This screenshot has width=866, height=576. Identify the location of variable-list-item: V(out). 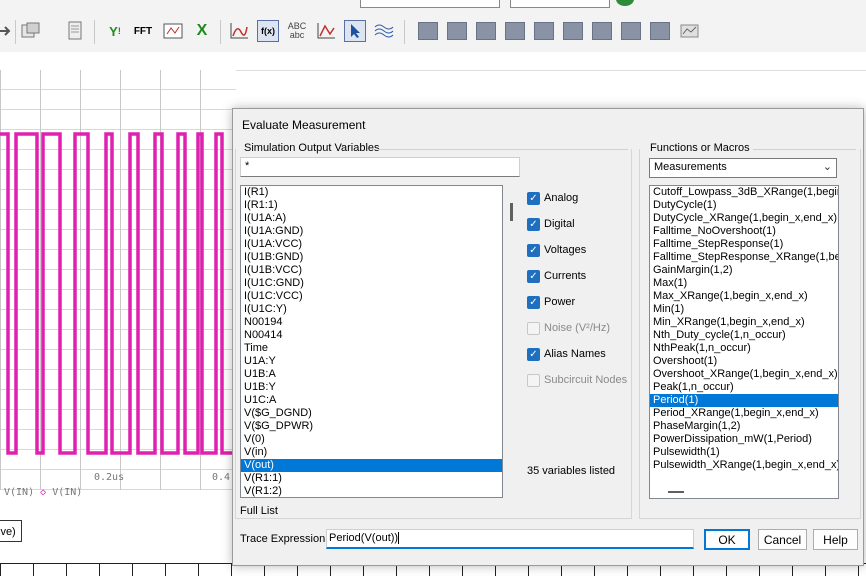
(371, 465).